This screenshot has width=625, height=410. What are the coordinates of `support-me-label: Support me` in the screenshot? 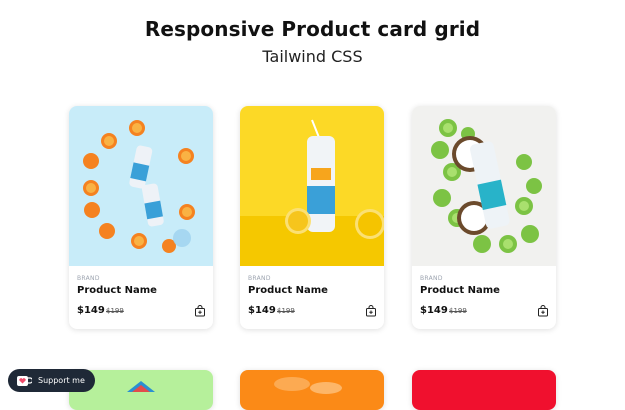 It's located at (61, 380).